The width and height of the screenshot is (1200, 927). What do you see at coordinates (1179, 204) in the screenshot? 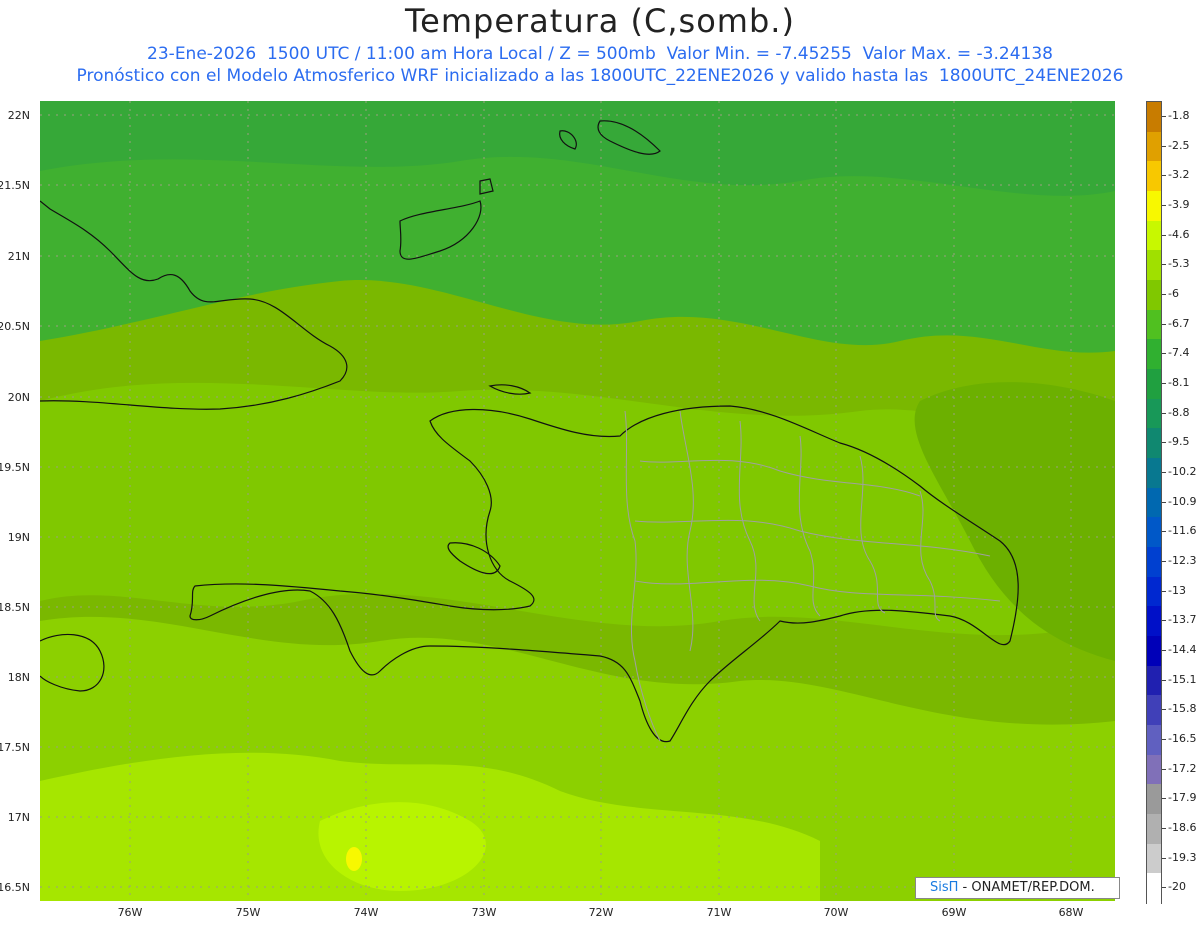
I see `colorbar-label: -3.9` at bounding box center [1179, 204].